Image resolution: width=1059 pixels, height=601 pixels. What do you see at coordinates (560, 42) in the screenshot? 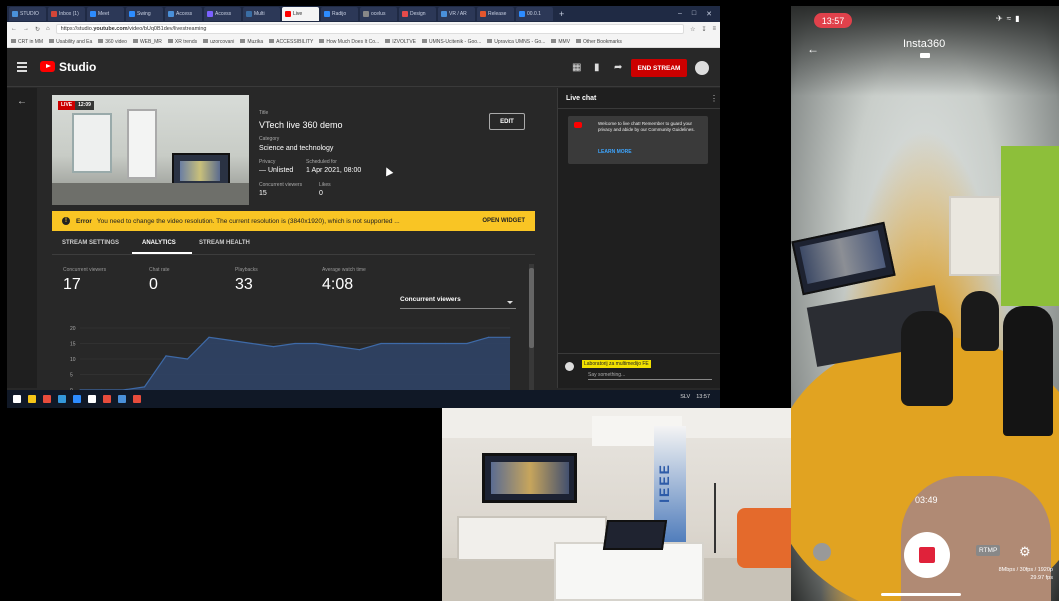
I see `bookmark-item: MMV` at bounding box center [560, 42].